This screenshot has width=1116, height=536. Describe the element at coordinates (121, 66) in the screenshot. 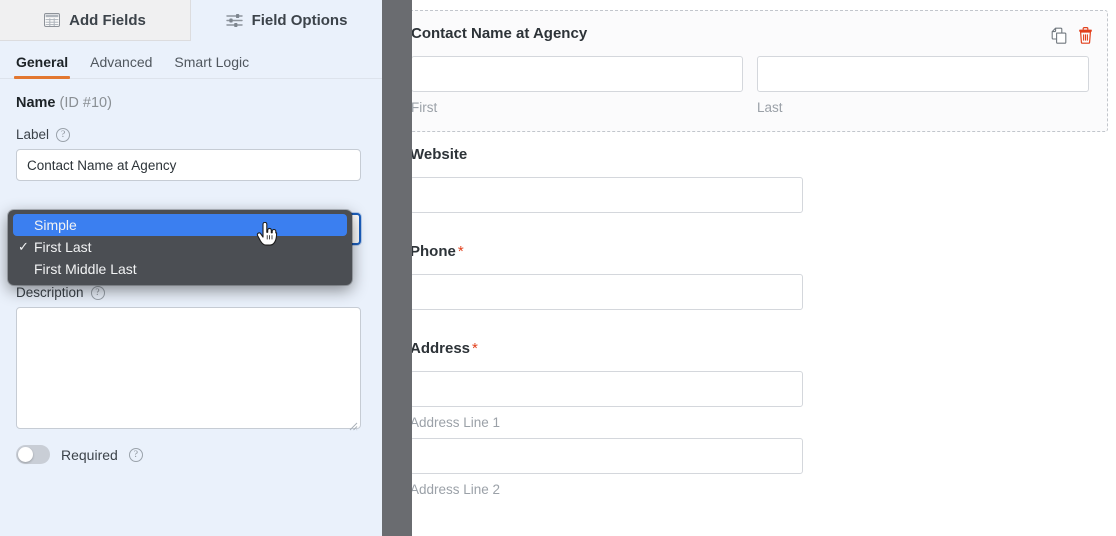

I see `subtab-advanced: Advanced` at that location.